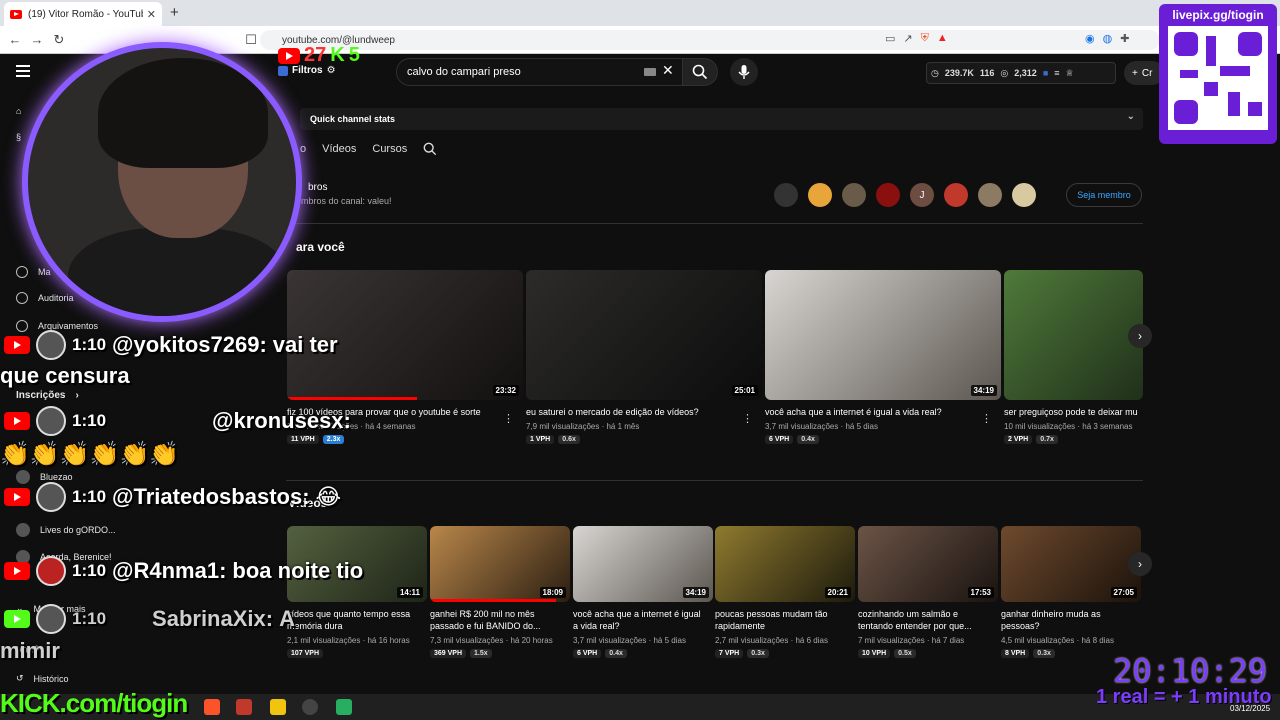 The height and width of the screenshot is (720, 1280). Describe the element at coordinates (212, 707) in the screenshot. I see `brave-taskbar-icon` at that location.